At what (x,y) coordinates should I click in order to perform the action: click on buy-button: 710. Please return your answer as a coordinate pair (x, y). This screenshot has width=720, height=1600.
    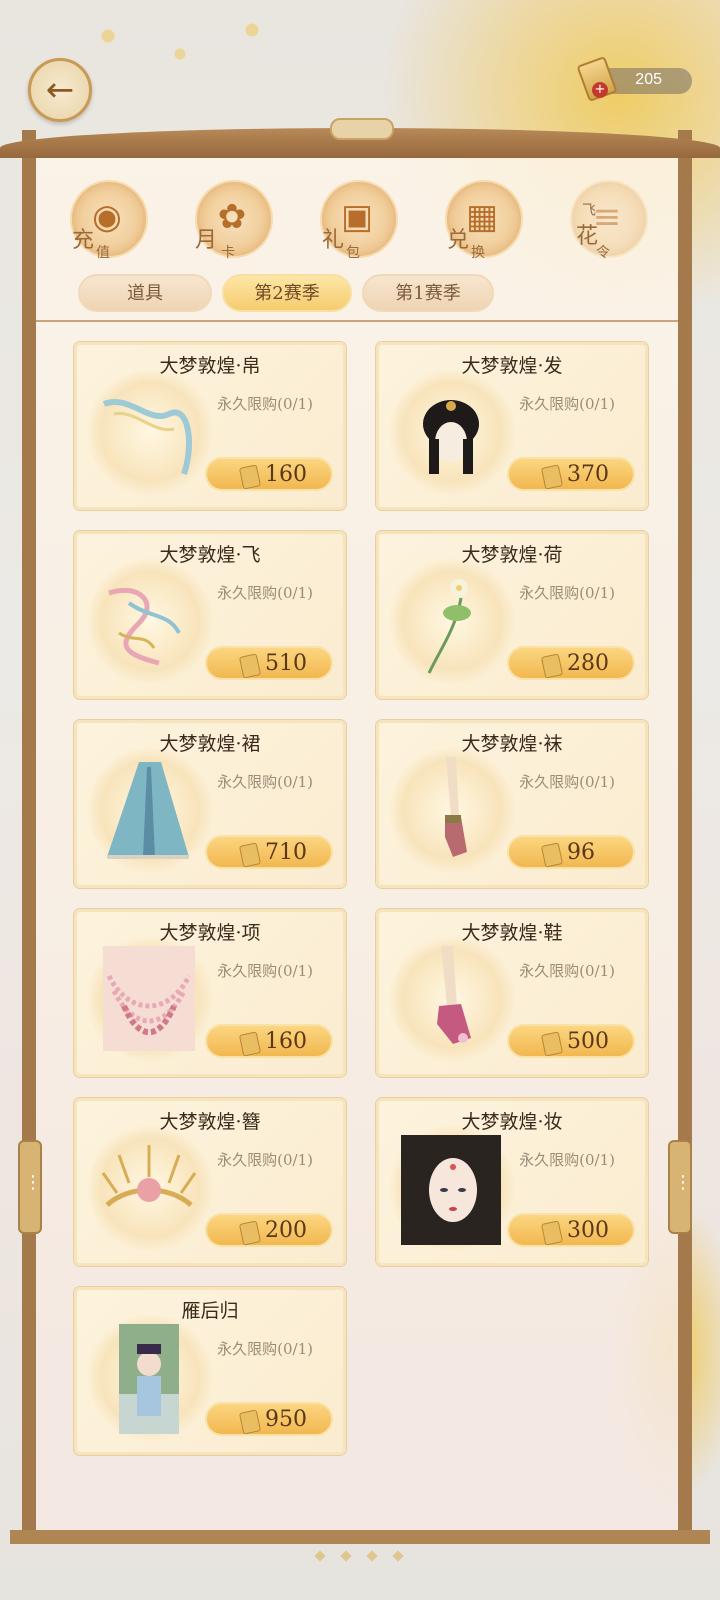
    Looking at the image, I should click on (269, 852).